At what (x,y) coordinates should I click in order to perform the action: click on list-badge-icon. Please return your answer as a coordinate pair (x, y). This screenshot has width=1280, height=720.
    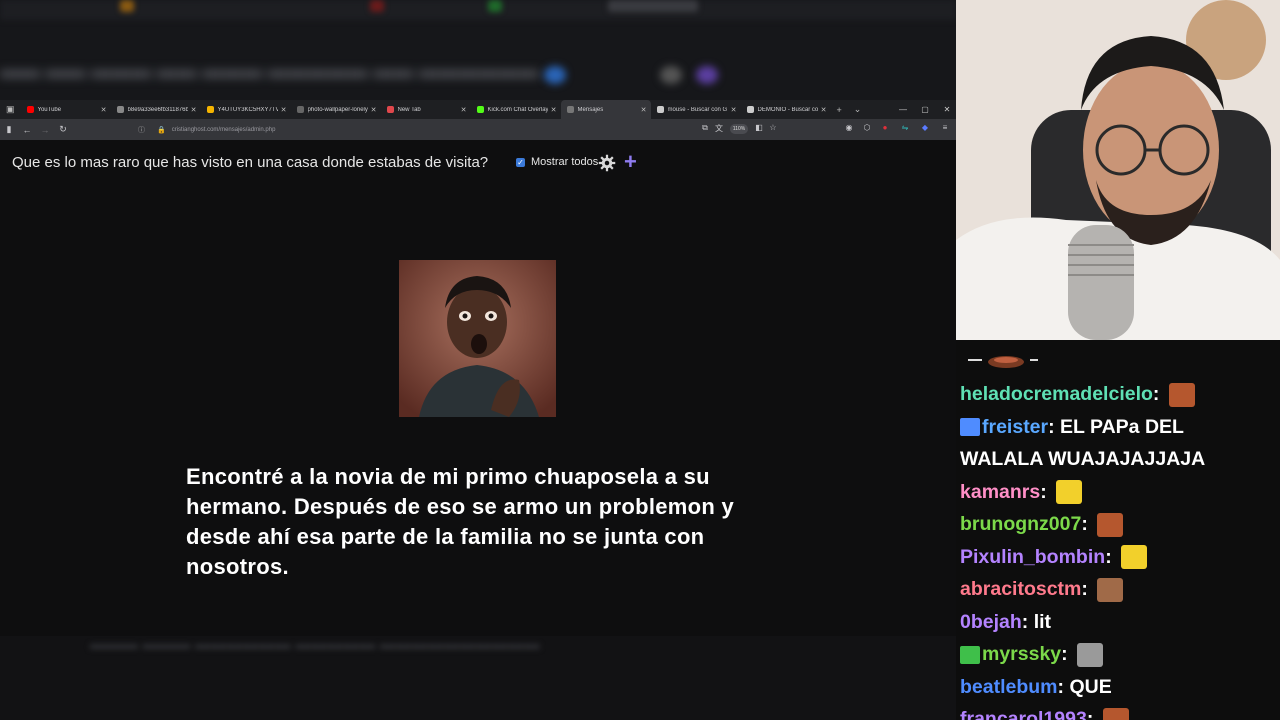
    Looking at the image, I should click on (970, 427).